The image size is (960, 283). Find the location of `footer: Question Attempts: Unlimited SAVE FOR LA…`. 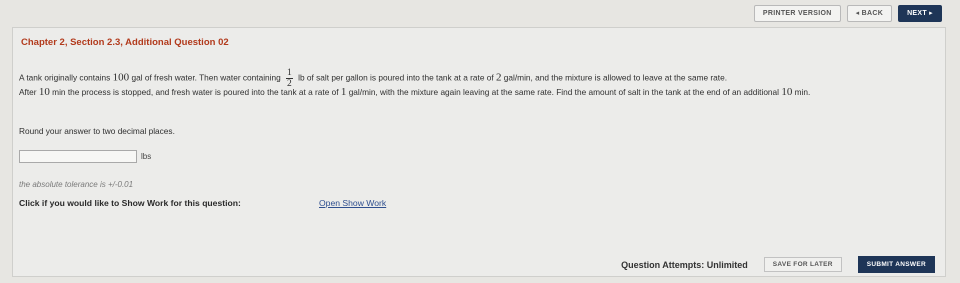

footer: Question Attempts: Unlimited SAVE FOR LA… is located at coordinates (778, 264).